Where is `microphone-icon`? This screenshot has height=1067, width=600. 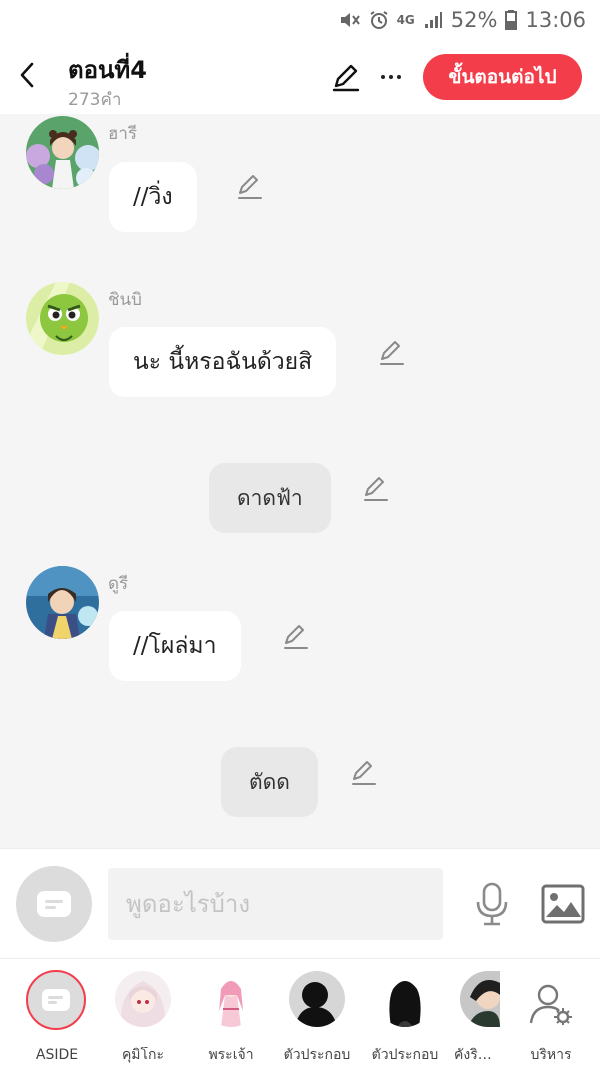
microphone-icon is located at coordinates (492, 904).